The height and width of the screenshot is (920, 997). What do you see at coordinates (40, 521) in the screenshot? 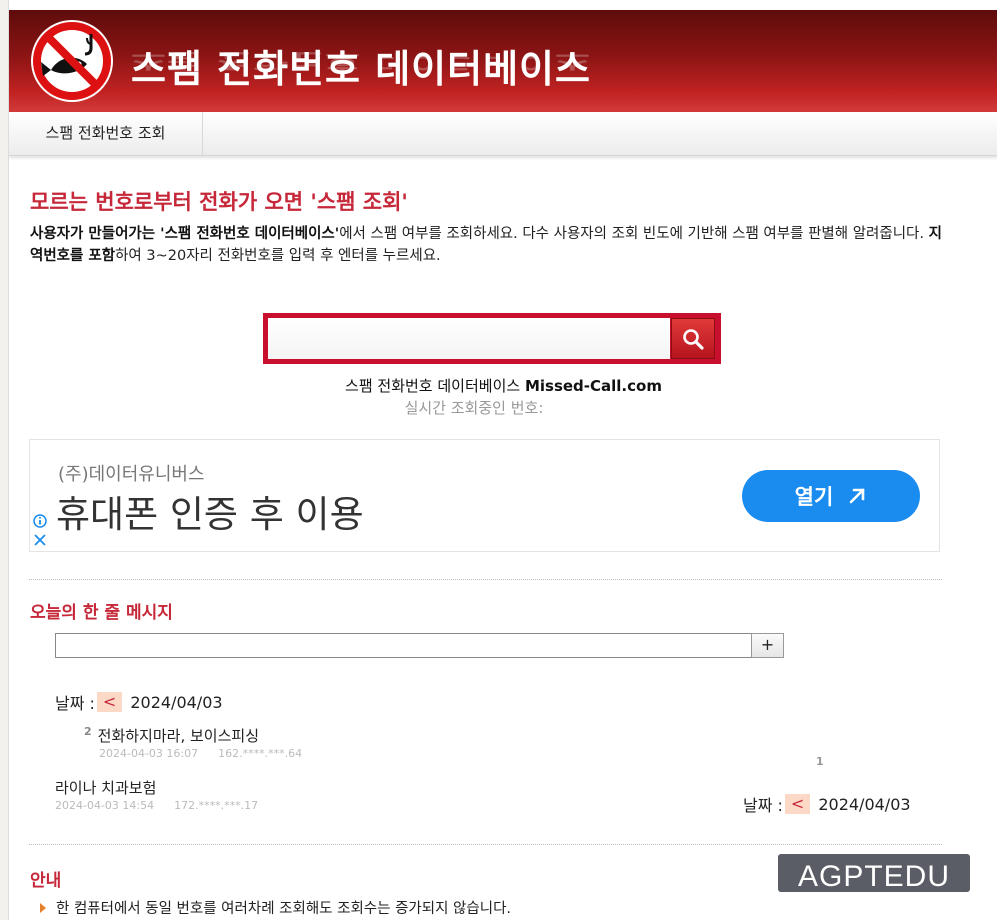
I see `ad-info-icon` at bounding box center [40, 521].